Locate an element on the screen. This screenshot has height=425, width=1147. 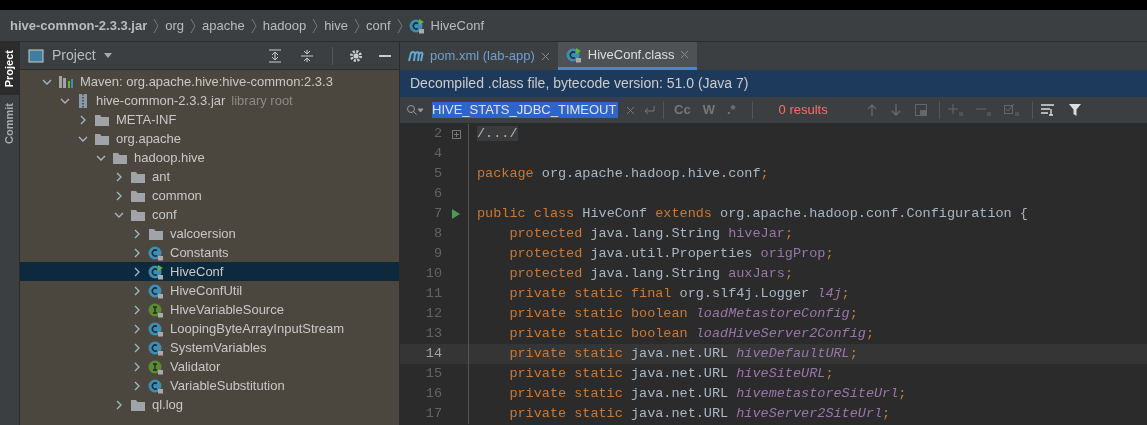
tree-item: common is located at coordinates (209, 195).